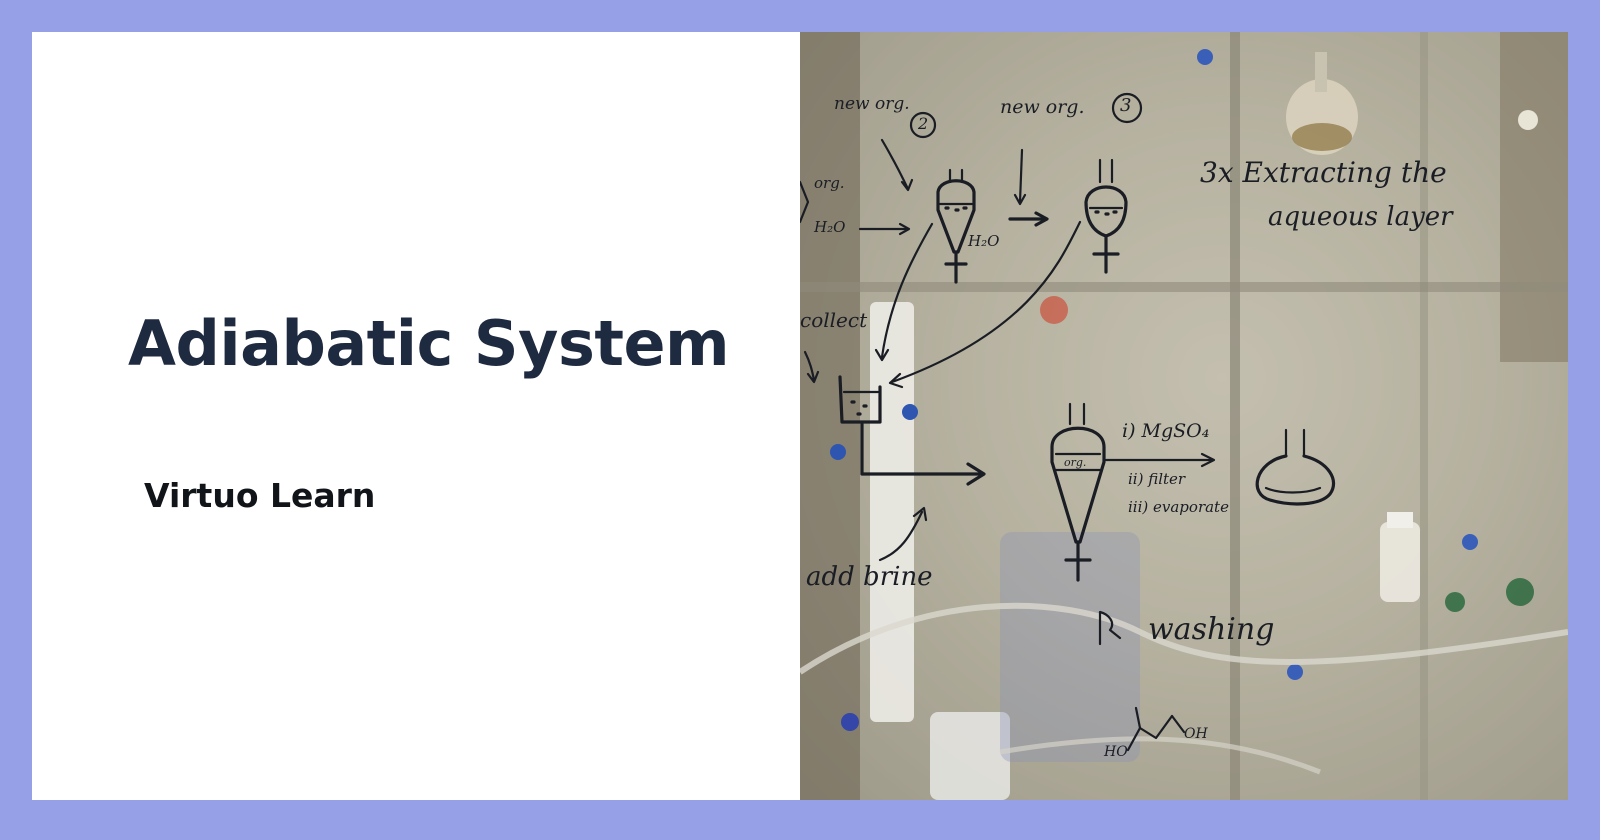 The width and height of the screenshot is (1600, 840). What do you see at coordinates (872, 104) in the screenshot?
I see `annotation-new-org-2: new org.` at bounding box center [872, 104].